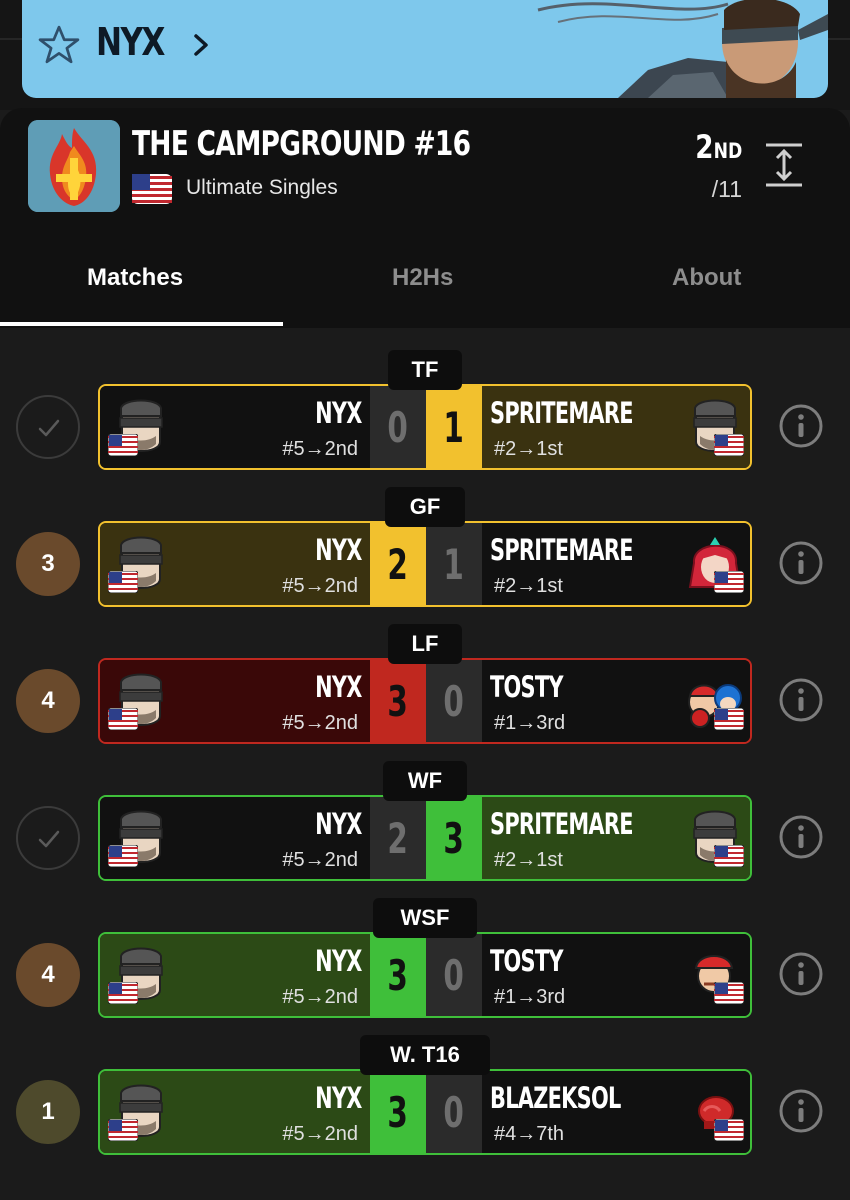 This screenshot has height=1200, width=850. I want to click on tab-matches: Matches, so click(135, 278).